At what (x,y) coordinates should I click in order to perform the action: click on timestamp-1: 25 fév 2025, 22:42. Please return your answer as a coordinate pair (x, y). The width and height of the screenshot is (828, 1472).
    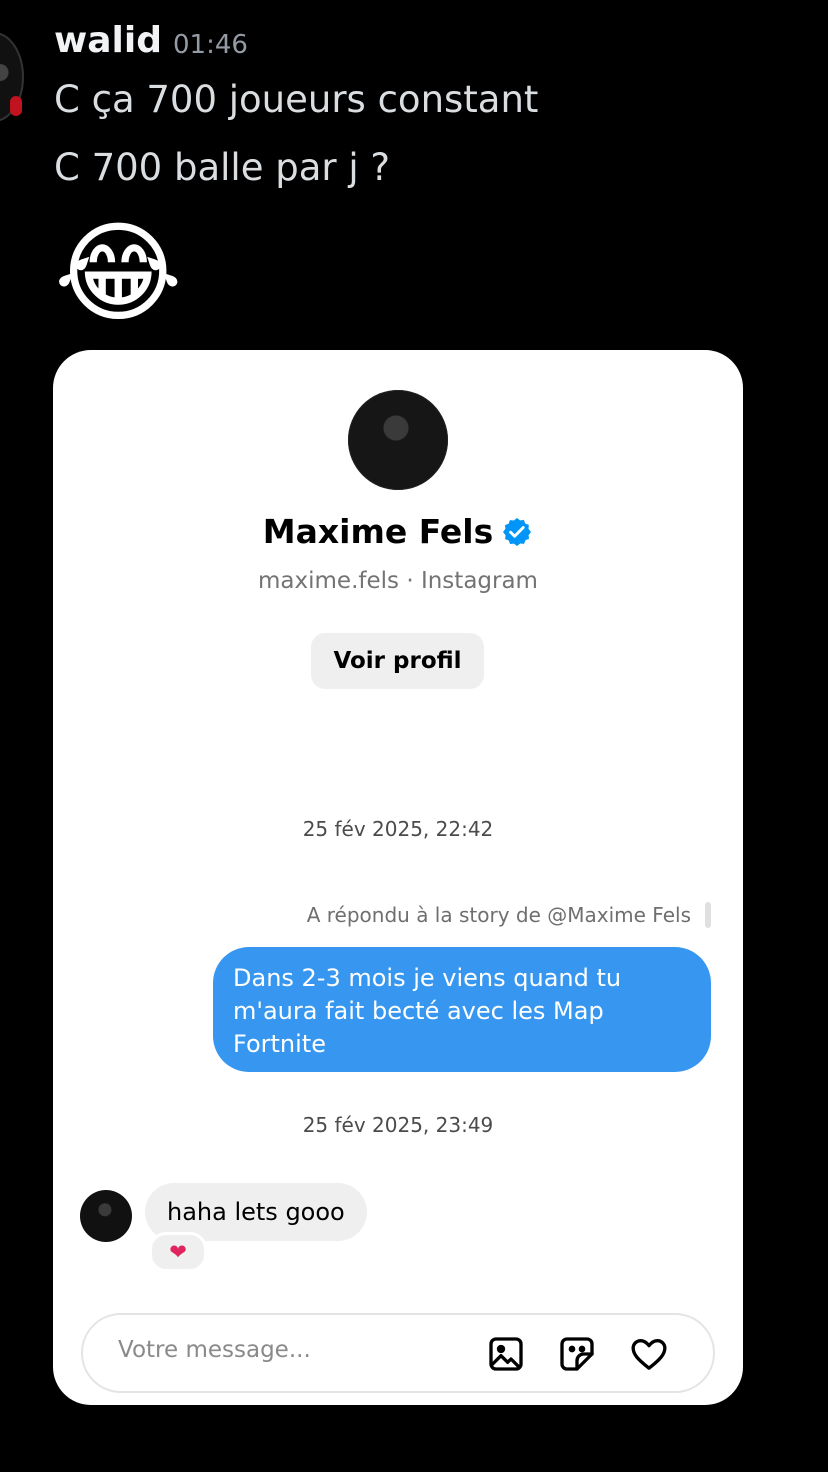
    Looking at the image, I should click on (398, 829).